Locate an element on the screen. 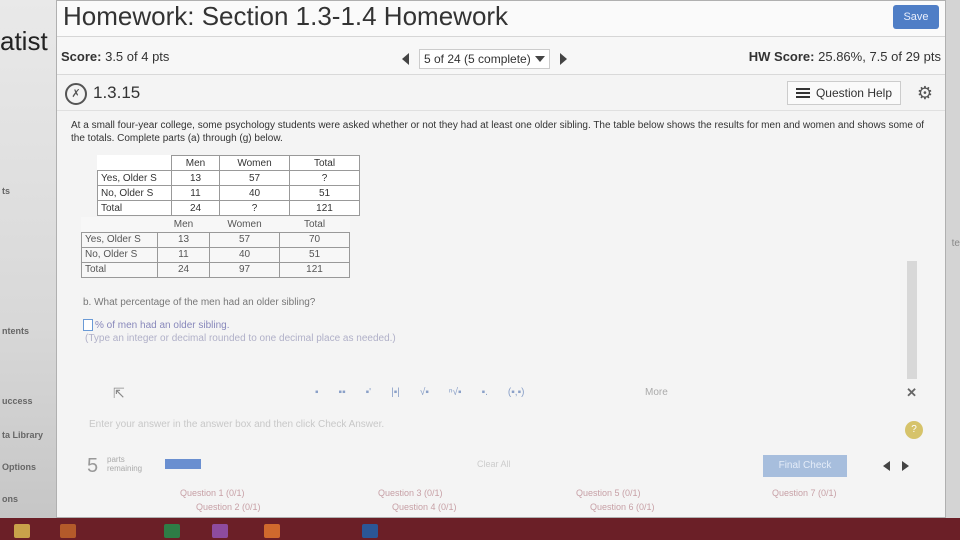  question-link: Question 1 (0/1) is located at coordinates (212, 493).